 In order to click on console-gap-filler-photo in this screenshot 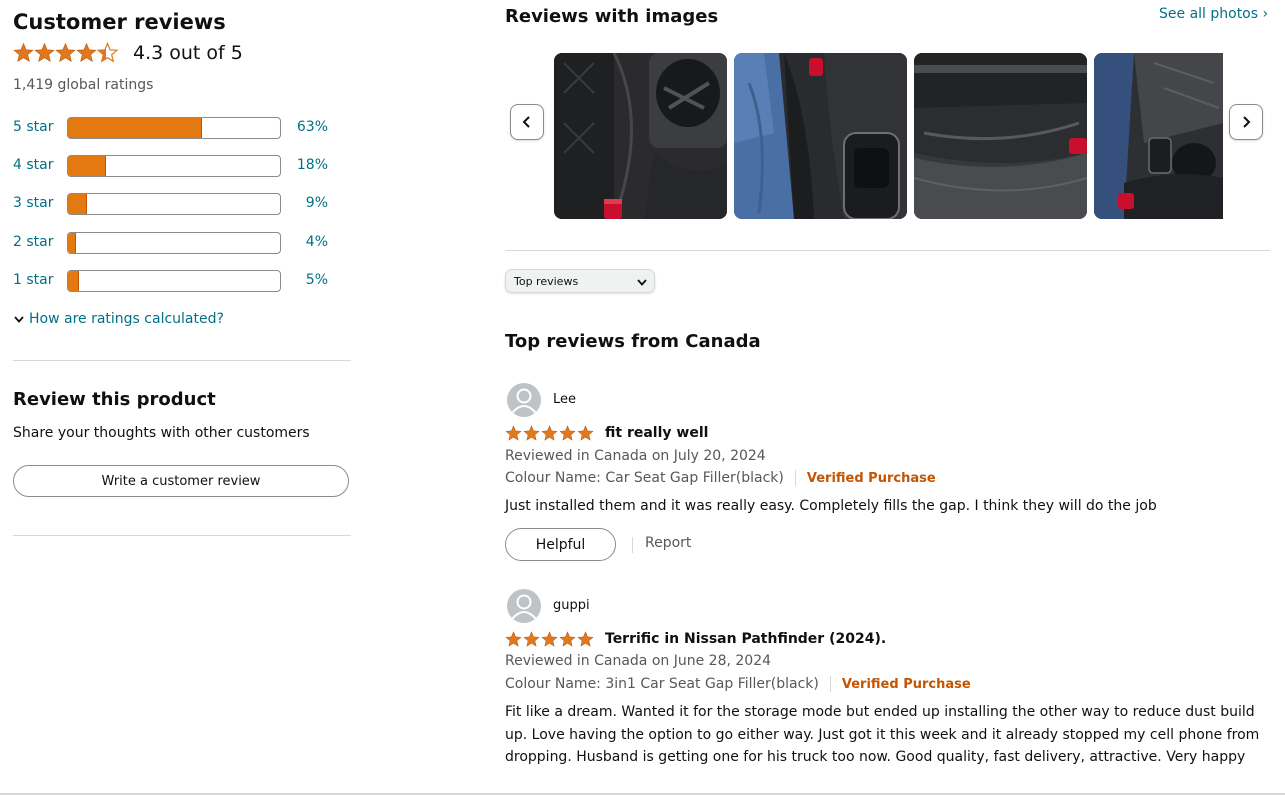, I will do `click(1158, 136)`.